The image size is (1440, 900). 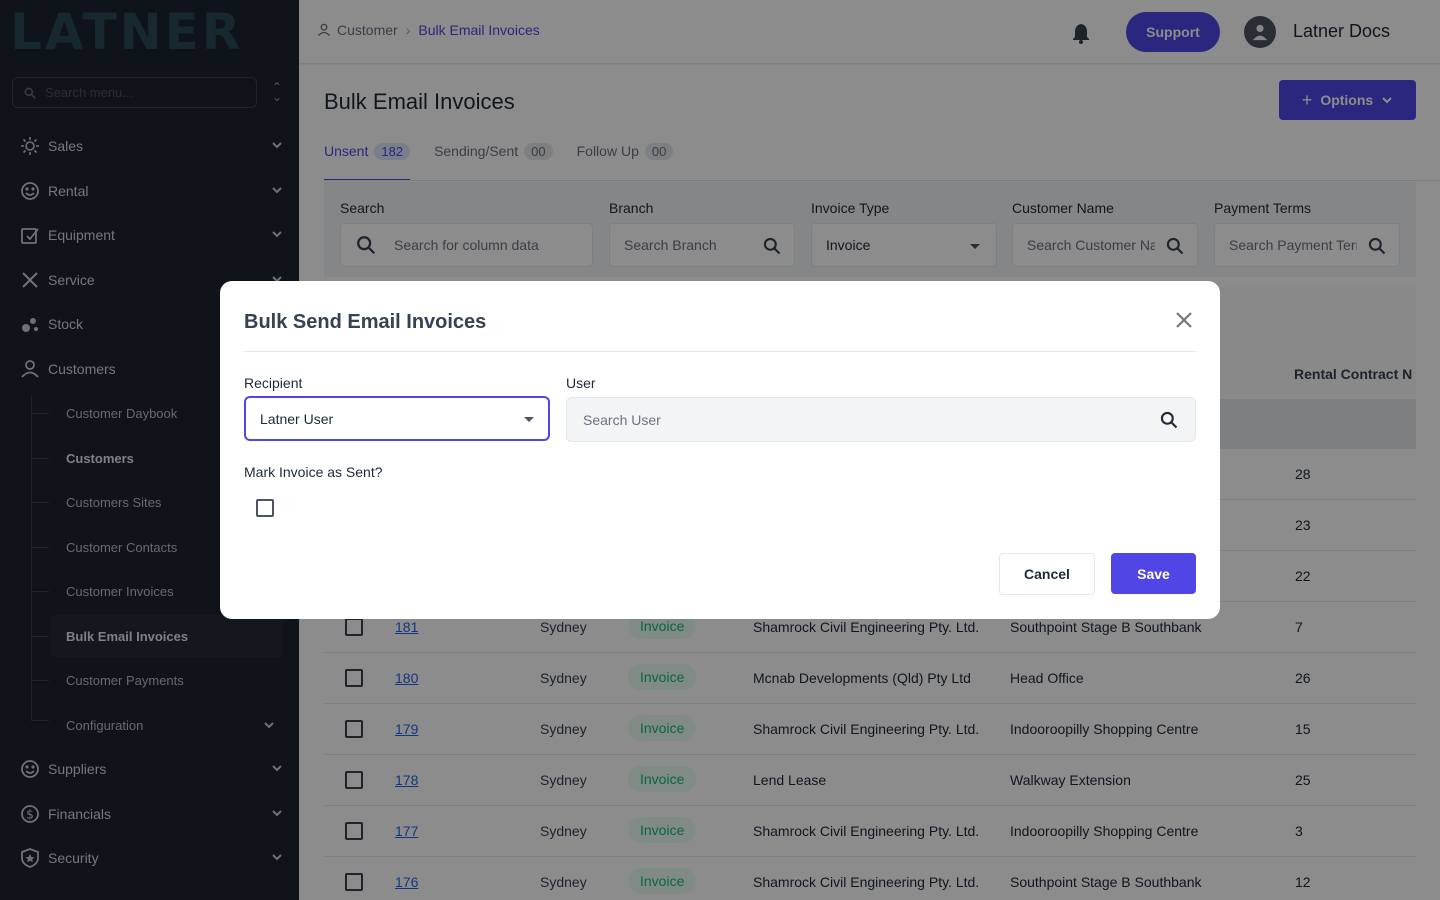 What do you see at coordinates (365, 322) in the screenshot?
I see `modal-title: Bulk Send Email Invoices` at bounding box center [365, 322].